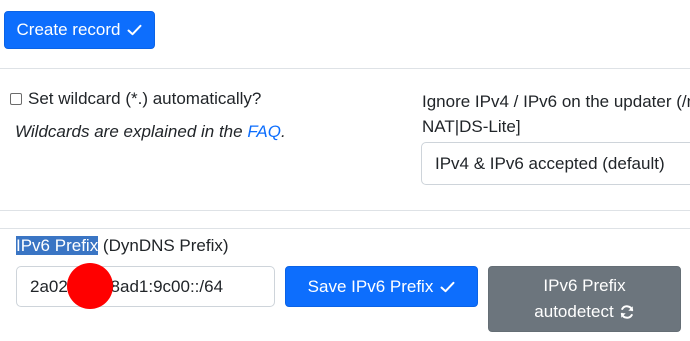 This screenshot has width=690, height=341. Describe the element at coordinates (627, 312) in the screenshot. I see `refresh-icon` at that location.